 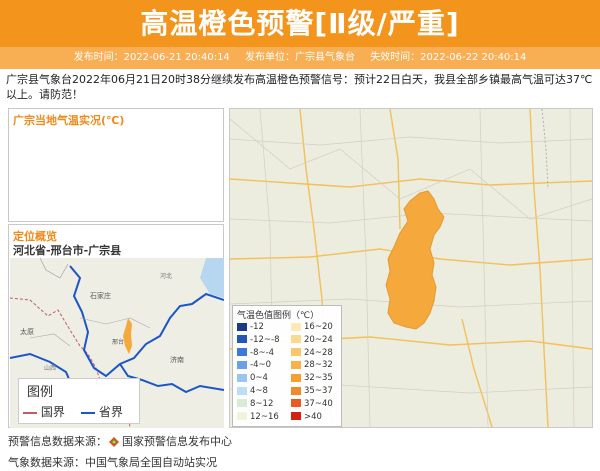 I want to click on temperature-legend-item: 4~8, so click(x=252, y=391).